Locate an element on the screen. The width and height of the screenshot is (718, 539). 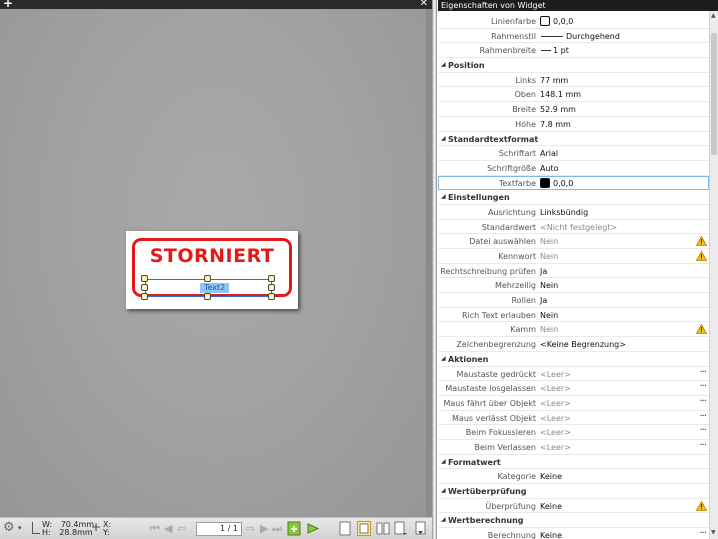
resize-handle-top-right is located at coordinates (271, 278).